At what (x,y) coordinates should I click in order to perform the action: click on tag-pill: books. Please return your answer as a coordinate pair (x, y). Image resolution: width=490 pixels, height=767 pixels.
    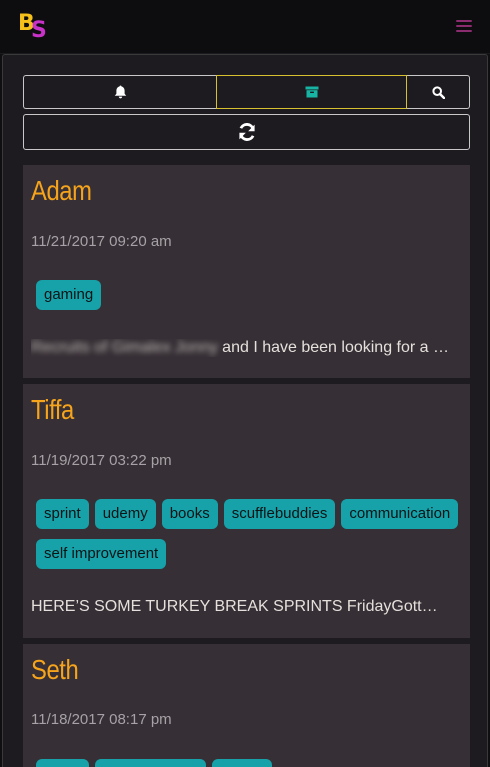
    Looking at the image, I should click on (189, 514).